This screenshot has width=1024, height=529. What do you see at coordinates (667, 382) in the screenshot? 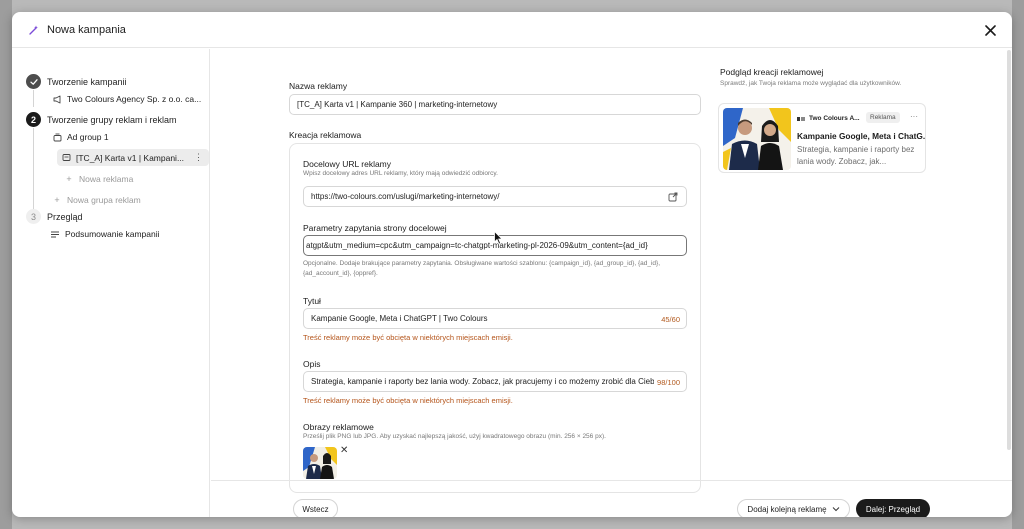
I see `desc-counter: 98/100` at bounding box center [667, 382].